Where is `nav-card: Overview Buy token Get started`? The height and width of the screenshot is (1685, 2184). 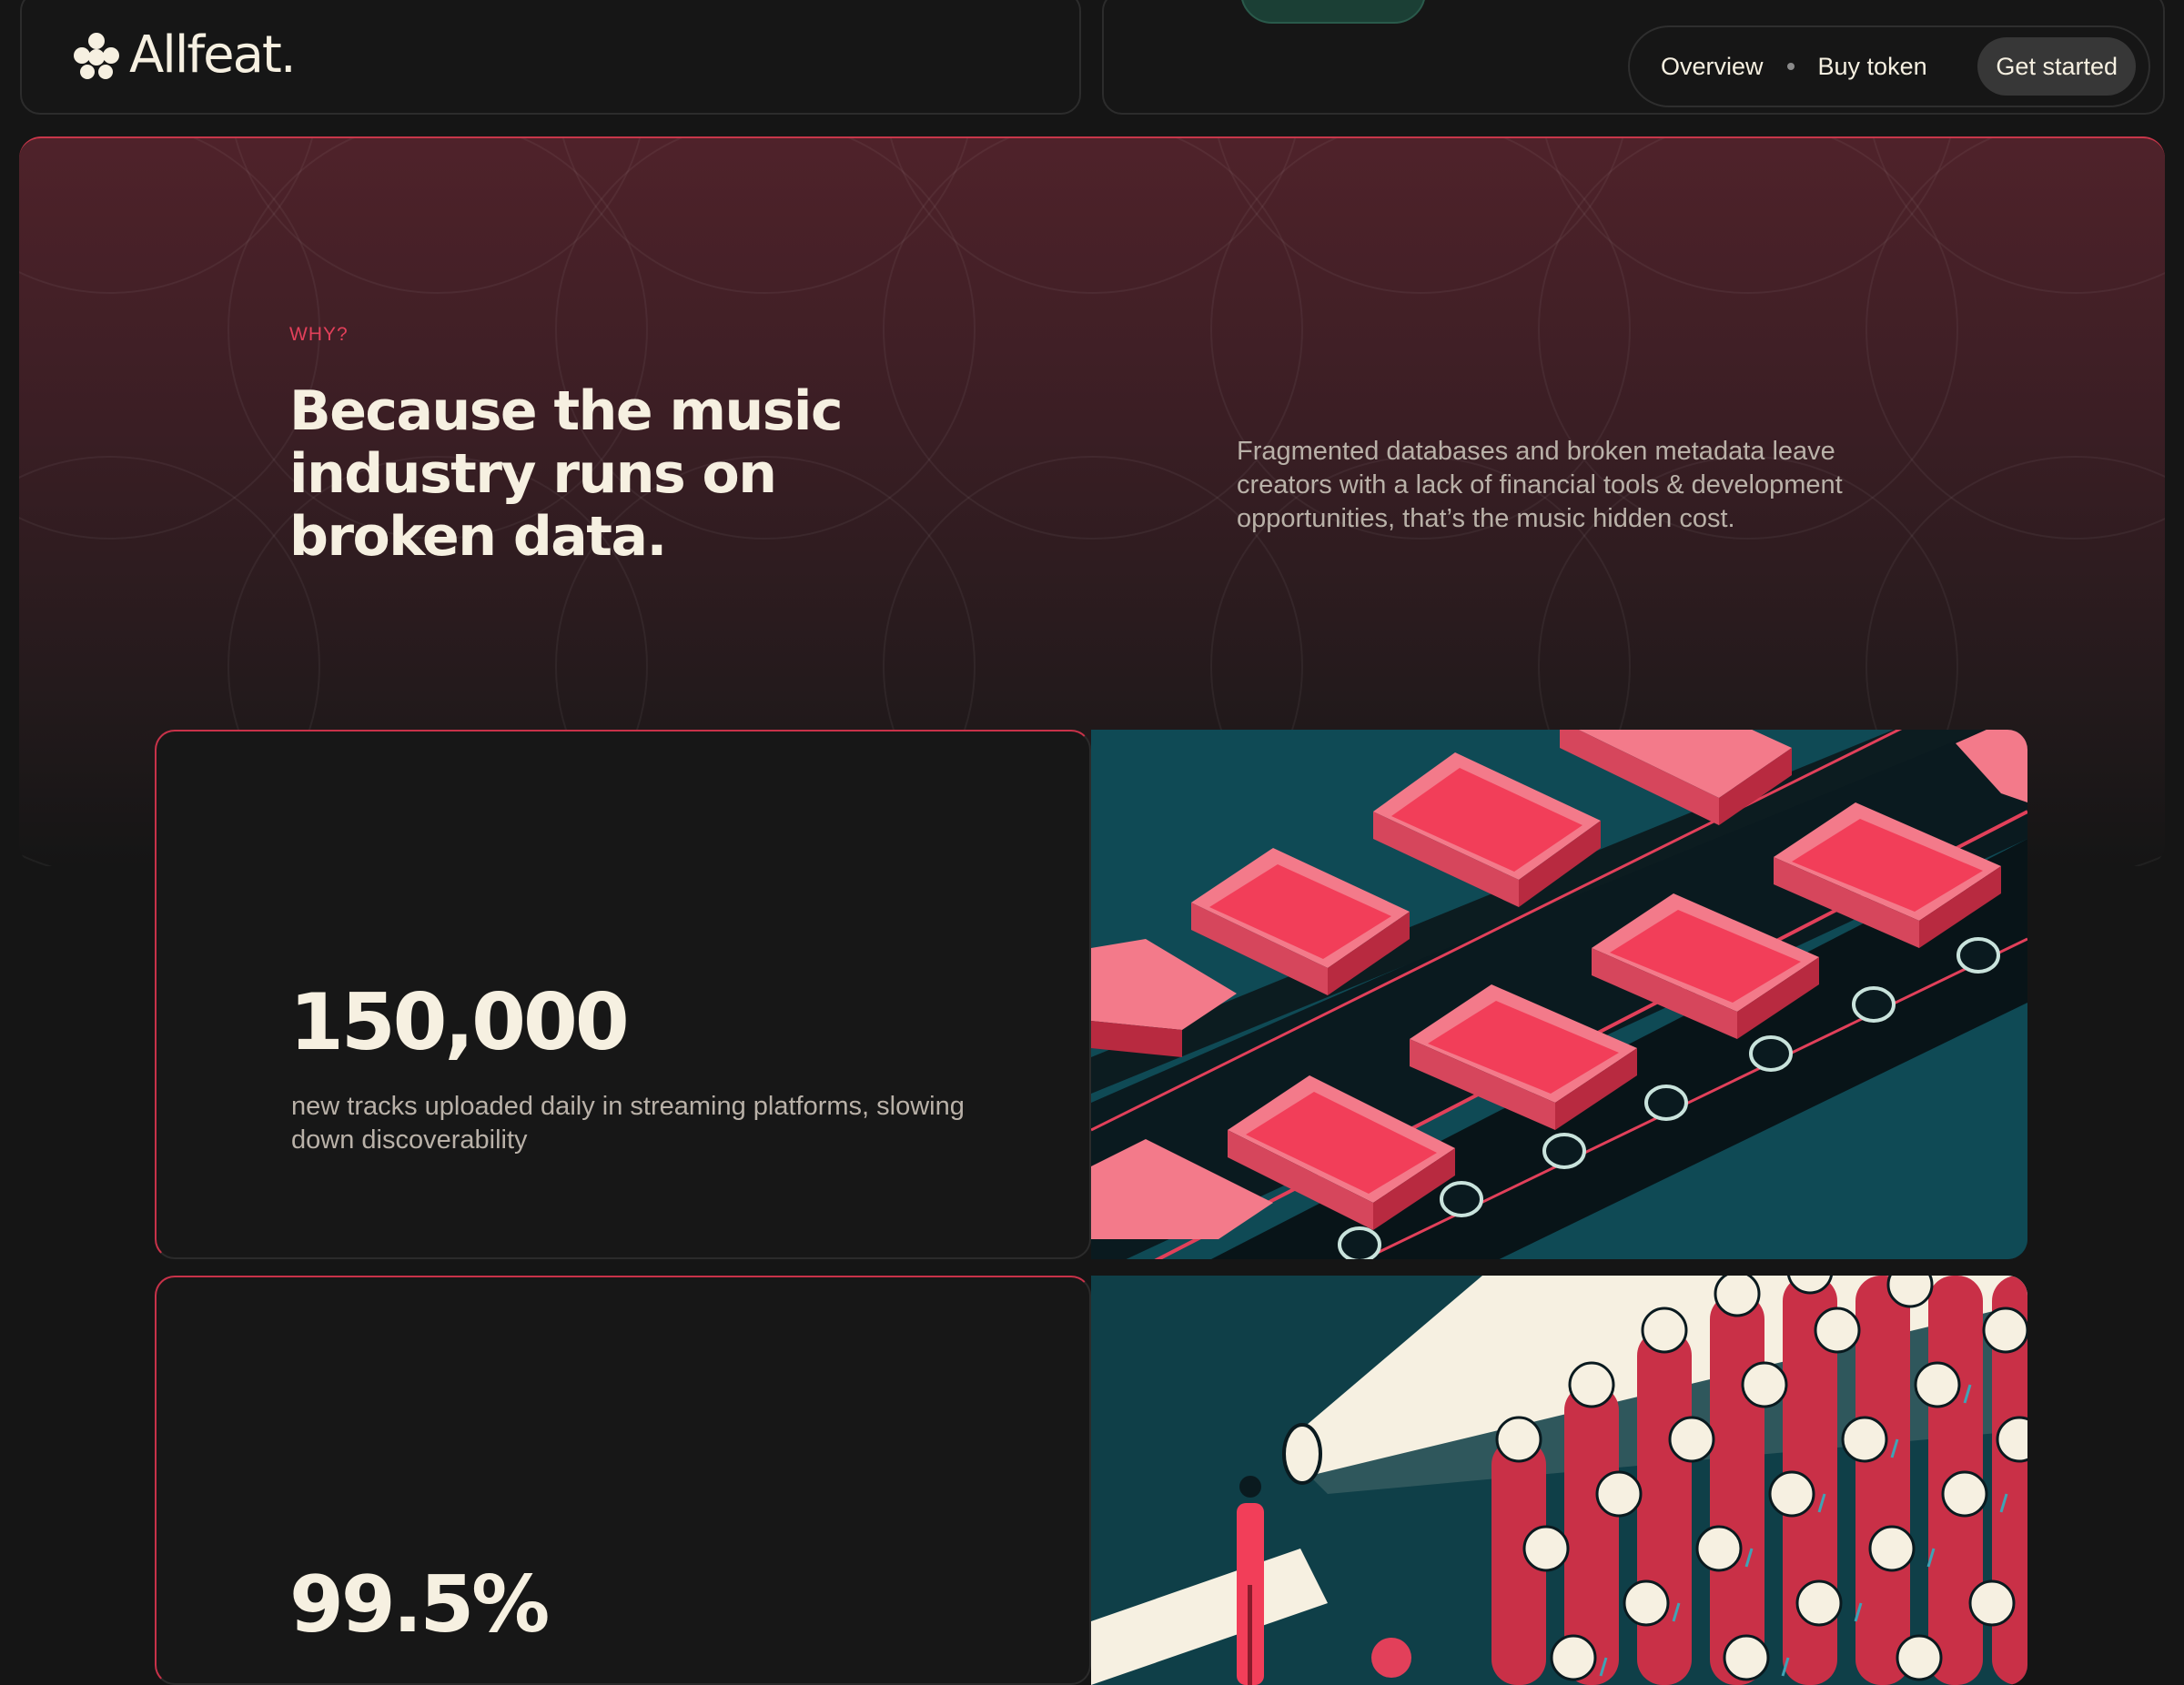
nav-card: Overview Buy token Get started is located at coordinates (1634, 58).